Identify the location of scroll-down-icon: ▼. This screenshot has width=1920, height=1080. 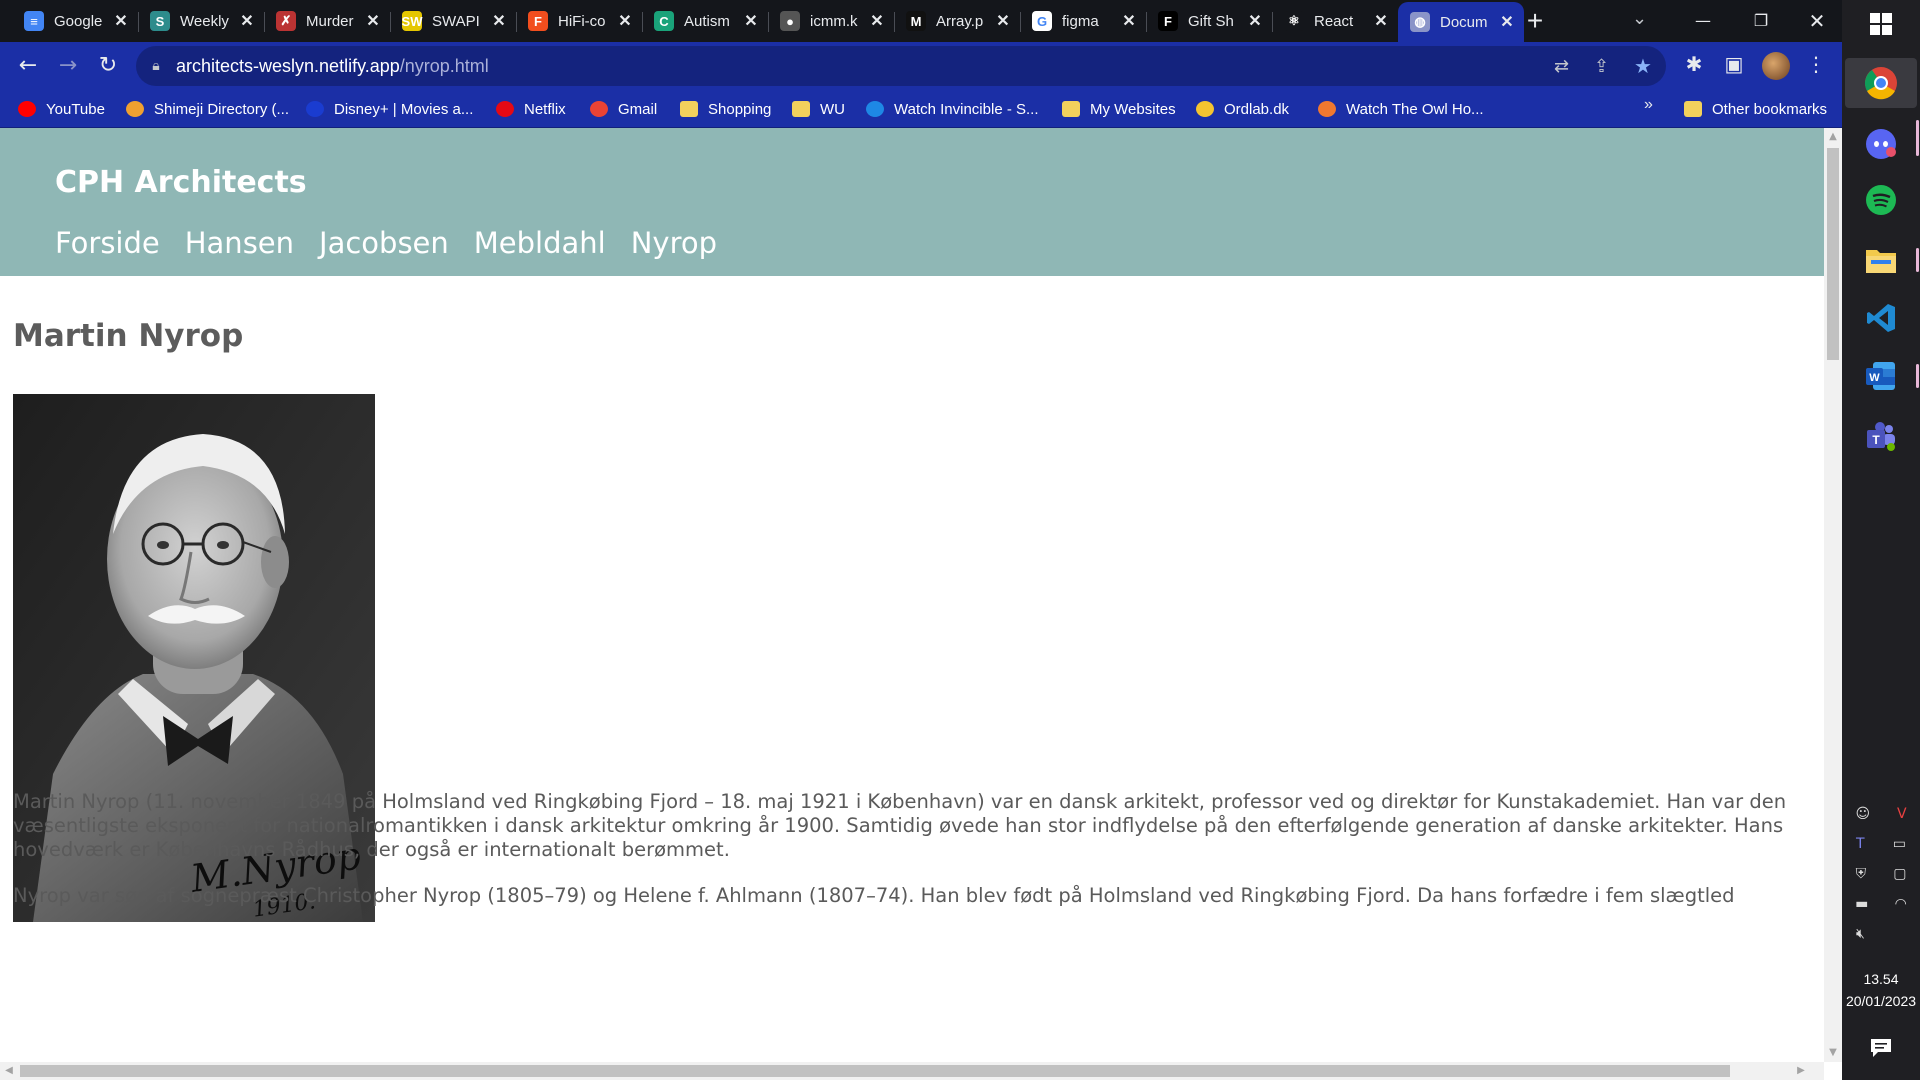
(1833, 1053).